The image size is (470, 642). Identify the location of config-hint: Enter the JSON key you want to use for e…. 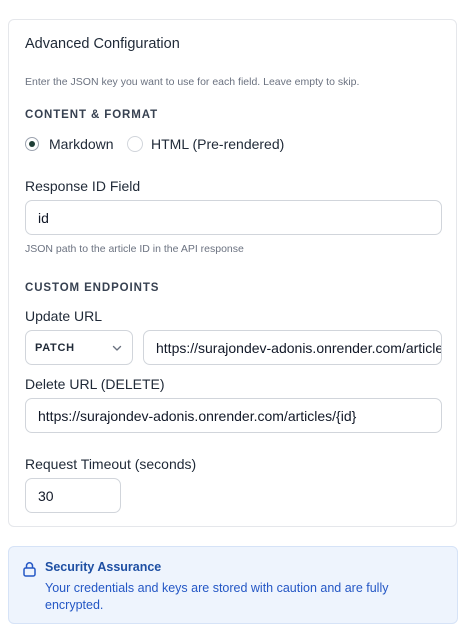
(192, 82).